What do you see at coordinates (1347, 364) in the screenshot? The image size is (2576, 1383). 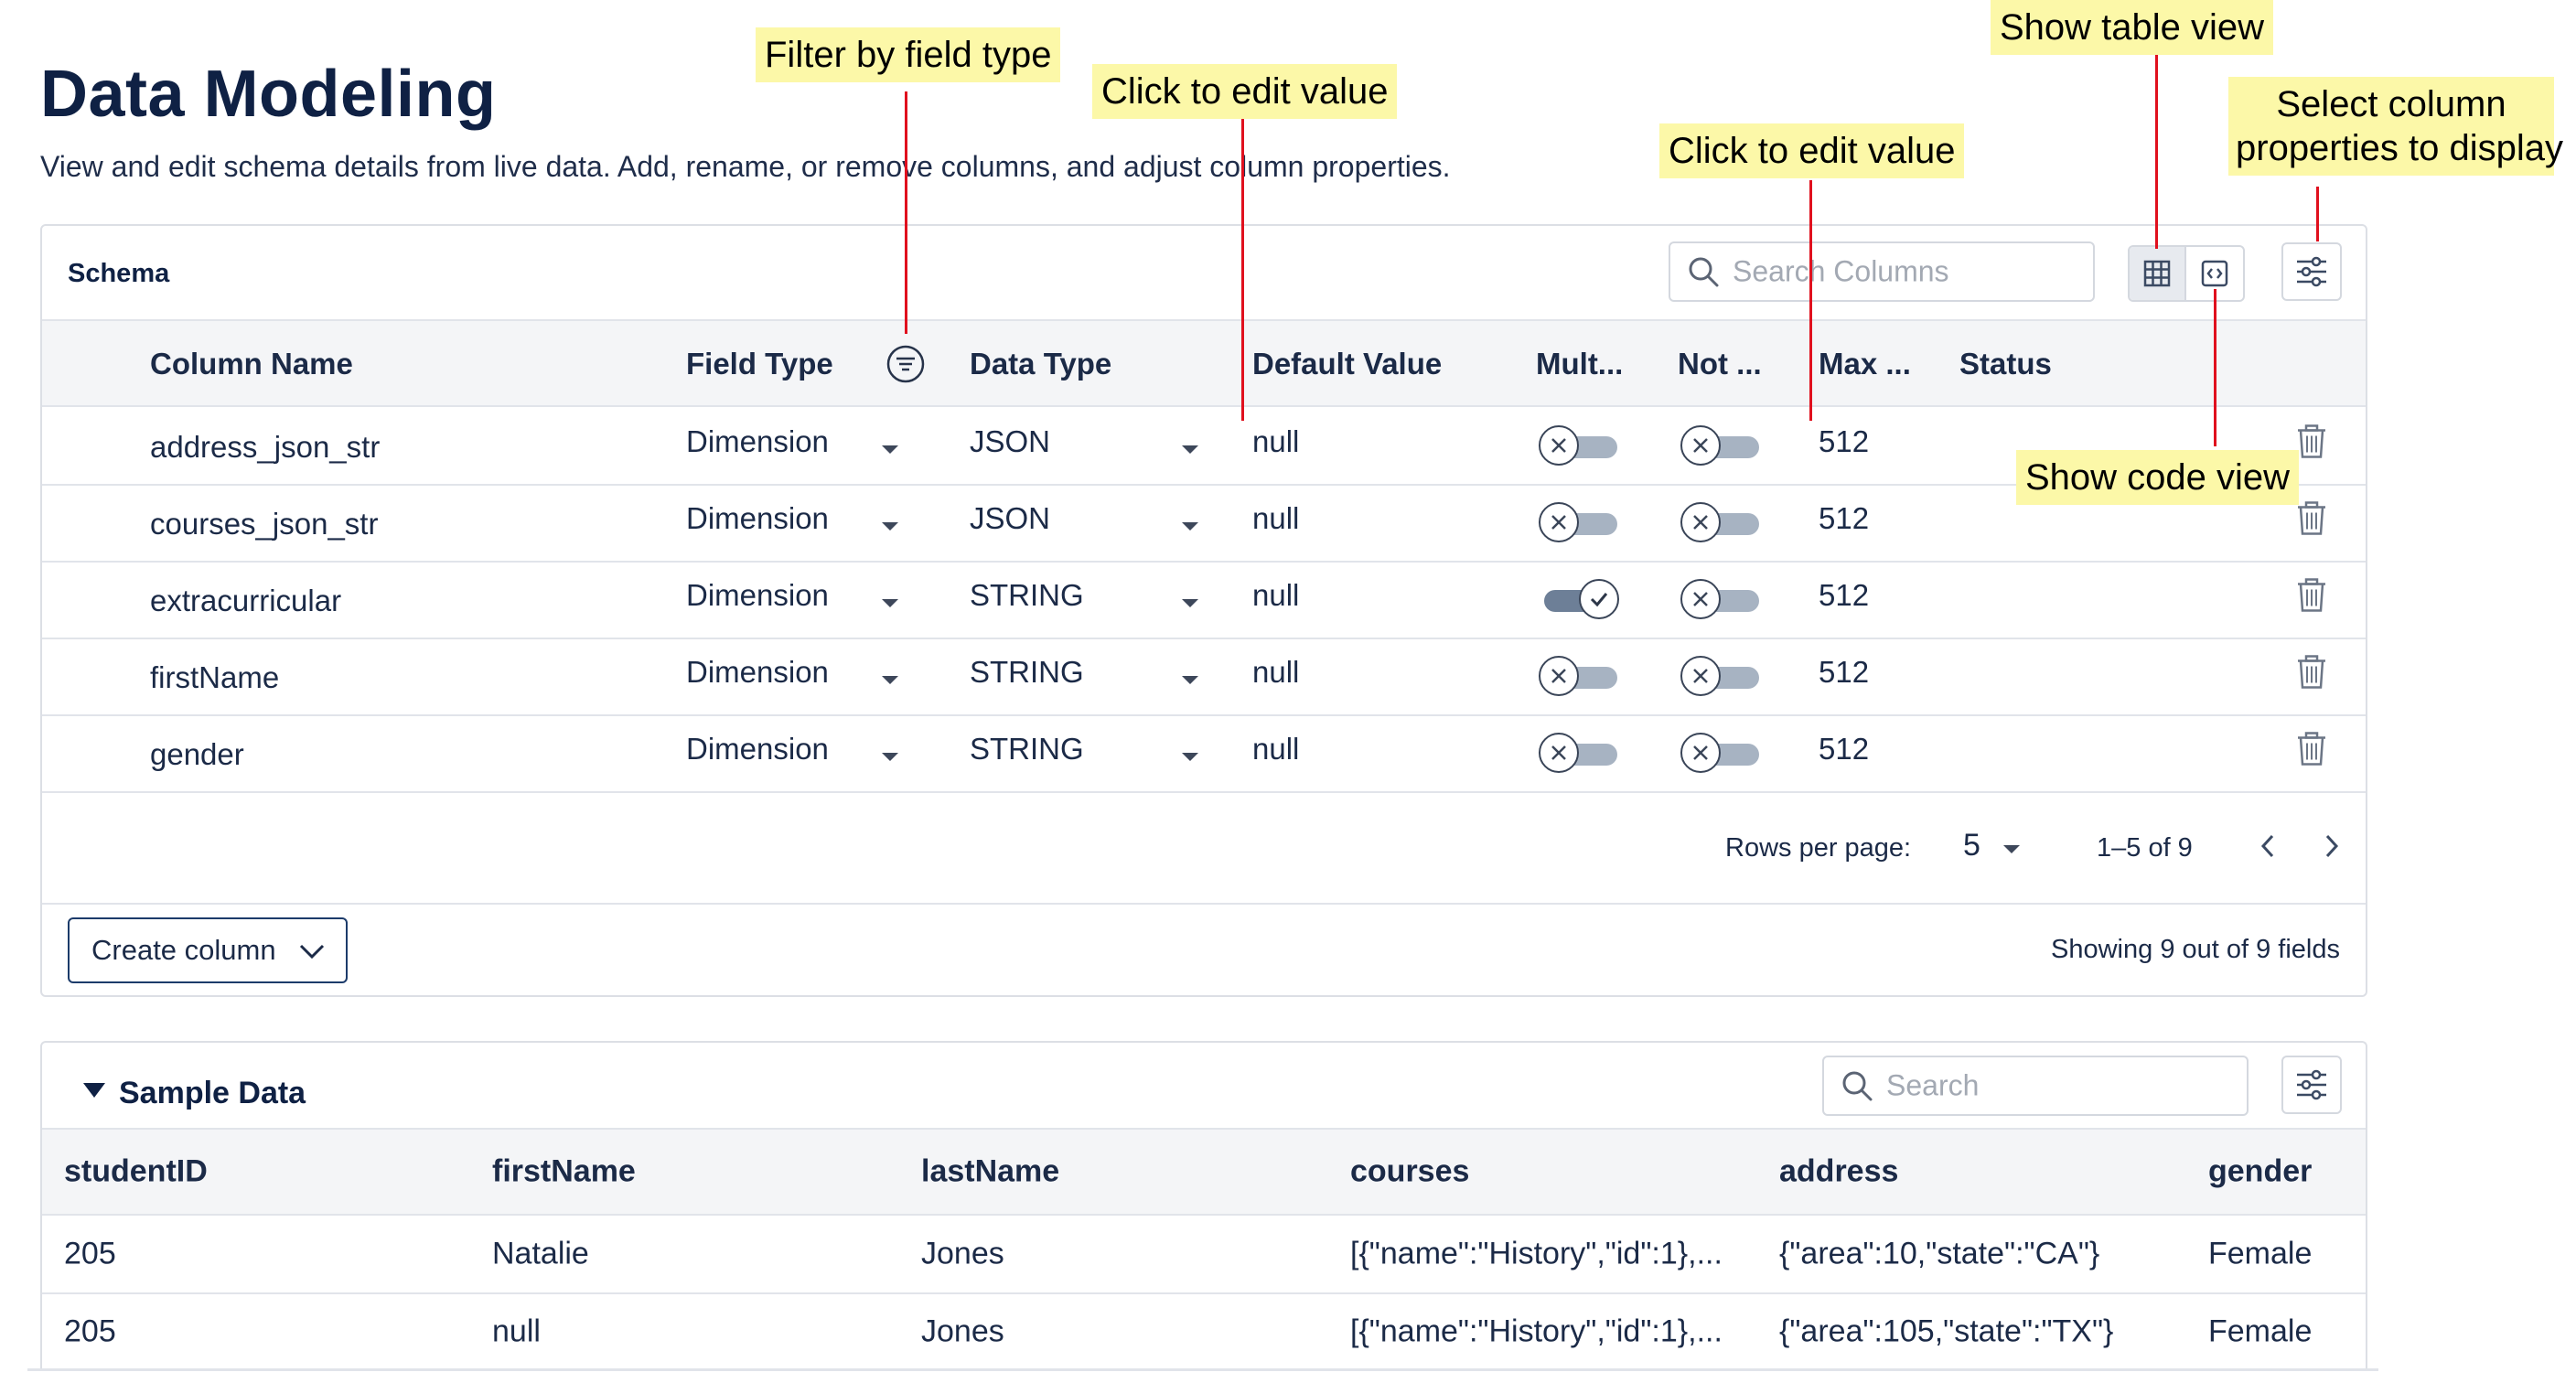 I see `col-header-default-value: Default Value` at bounding box center [1347, 364].